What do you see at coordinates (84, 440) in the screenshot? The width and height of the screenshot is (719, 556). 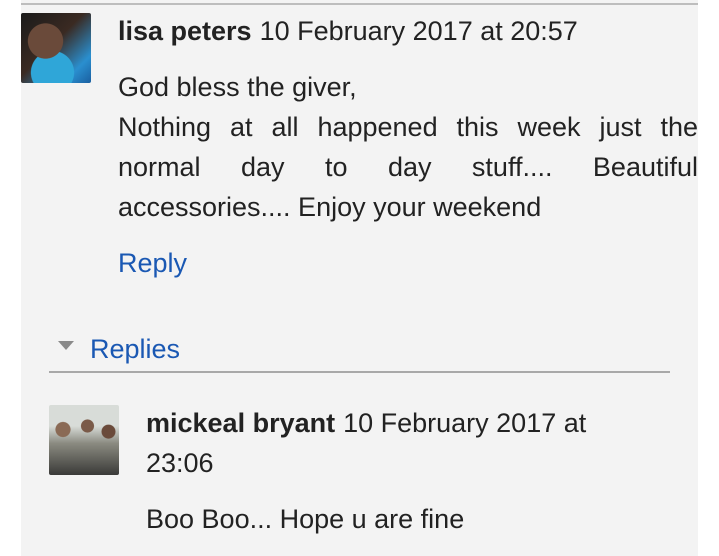 I see `avatar-mickeal-bryant` at bounding box center [84, 440].